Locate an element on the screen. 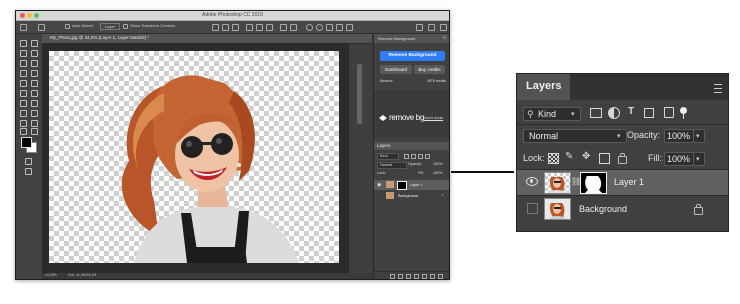 The height and width of the screenshot is (304, 740). scrollbar-thumb is located at coordinates (359, 94).